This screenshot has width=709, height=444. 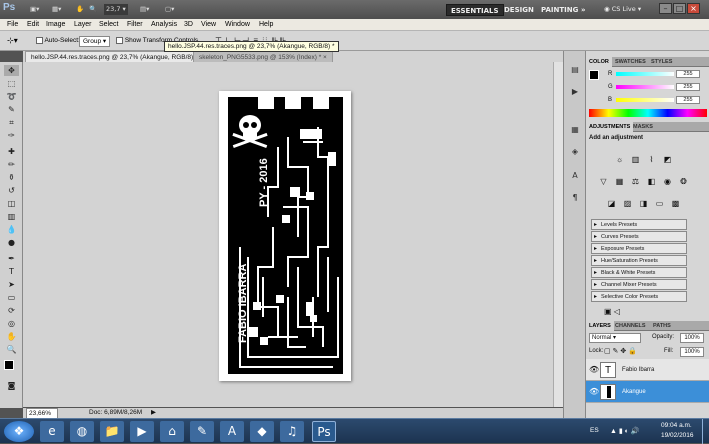 What do you see at coordinates (643, 204) in the screenshot?
I see `threshold-icon: ◨` at bounding box center [643, 204].